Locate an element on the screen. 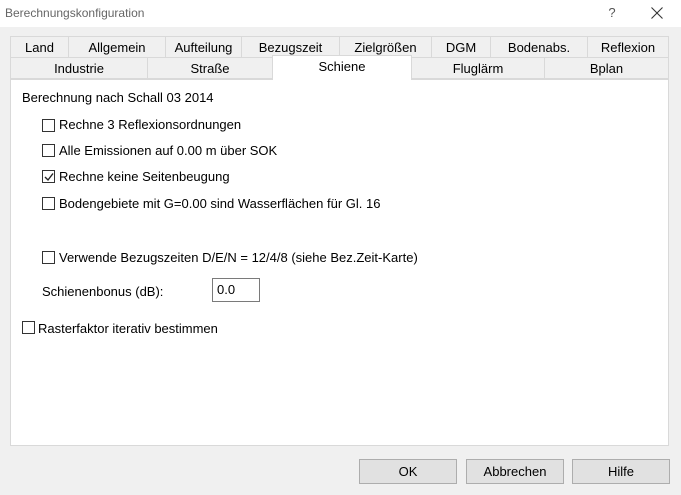 This screenshot has height=495, width=681. close-icon is located at coordinates (657, 13).